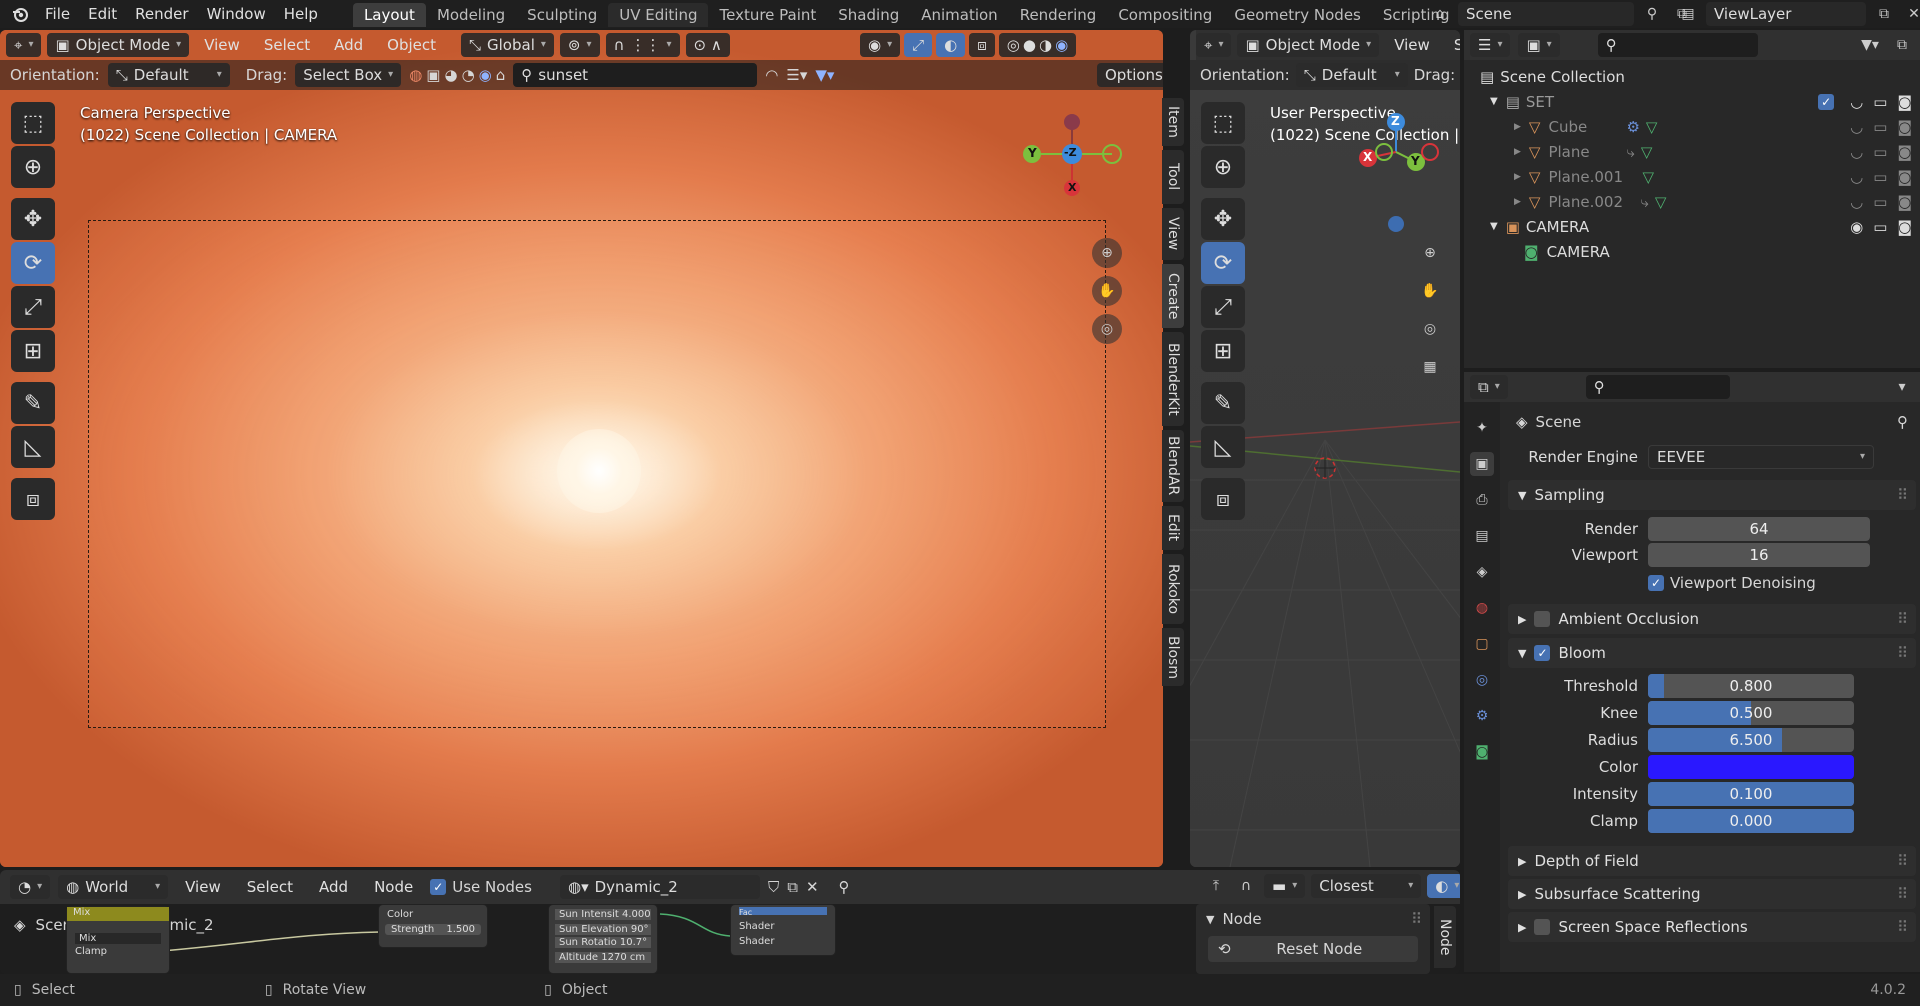 This screenshot has height=1006, width=1920. Describe the element at coordinates (118, 940) in the screenshot. I see `mix-node: Mix Mix Clamp` at that location.